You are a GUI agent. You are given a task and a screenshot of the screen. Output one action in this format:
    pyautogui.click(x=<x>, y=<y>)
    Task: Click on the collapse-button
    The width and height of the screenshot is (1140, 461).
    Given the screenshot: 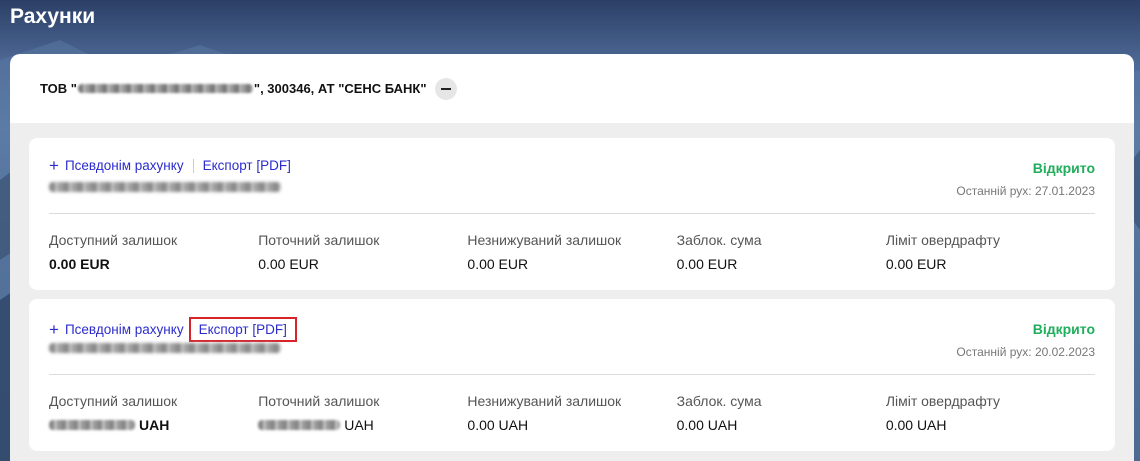 What is the action you would take?
    pyautogui.click(x=445, y=88)
    